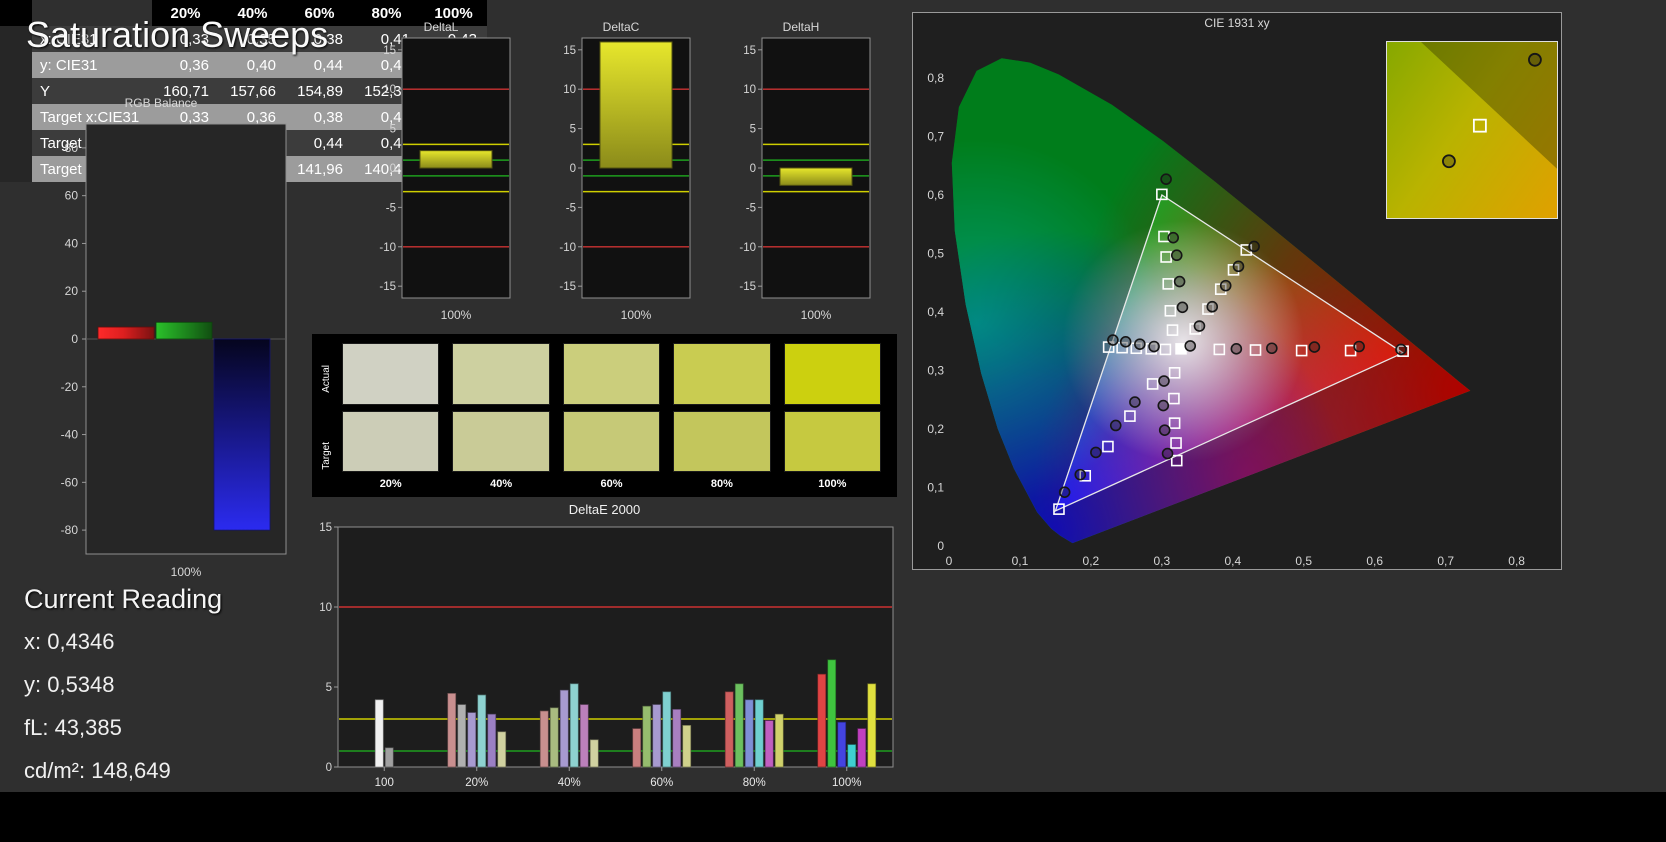  I want to click on table-cell: 141,96, so click(319, 169).